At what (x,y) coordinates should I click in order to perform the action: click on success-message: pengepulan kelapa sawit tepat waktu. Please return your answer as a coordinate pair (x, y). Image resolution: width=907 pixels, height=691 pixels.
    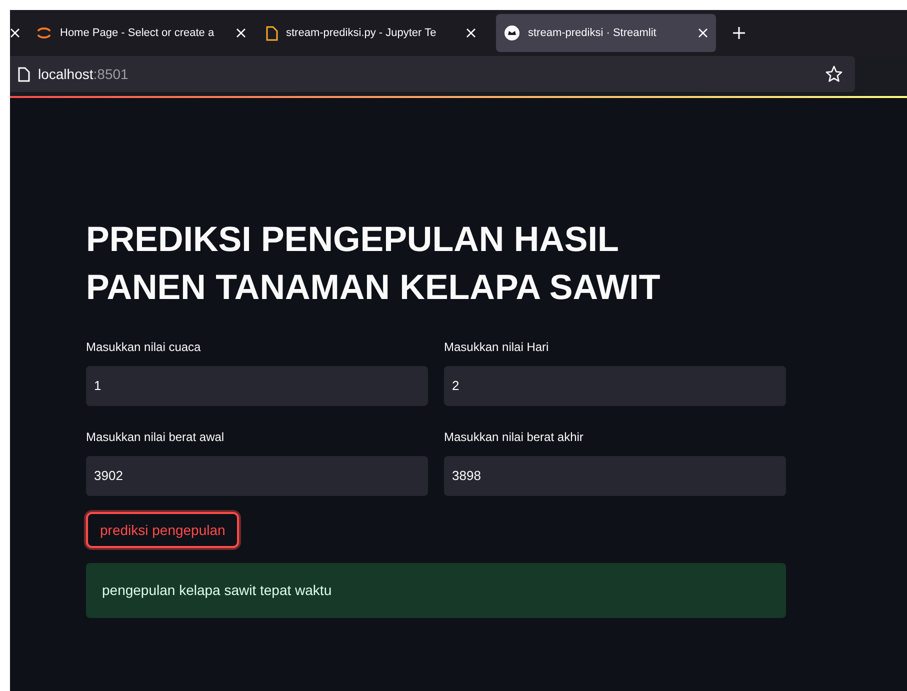
    Looking at the image, I should click on (436, 590).